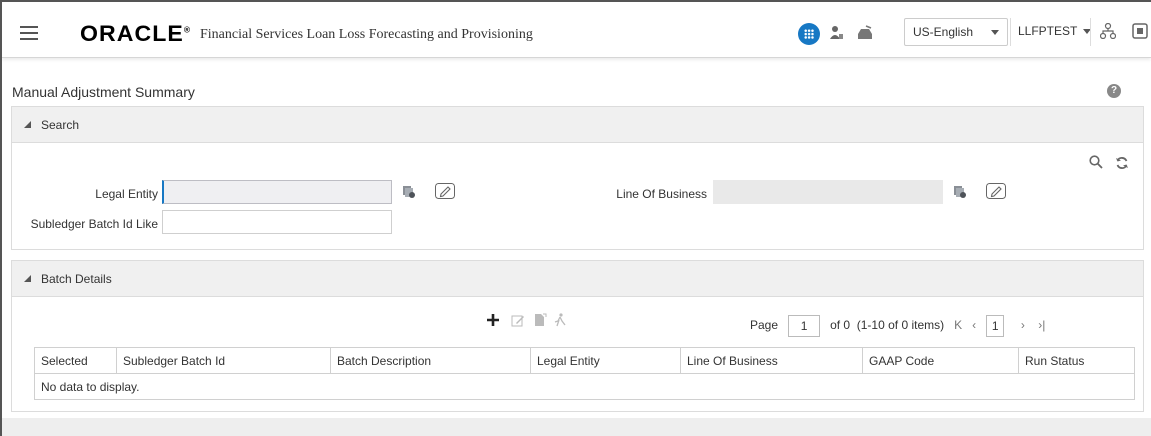 The width and height of the screenshot is (1151, 436). Describe the element at coordinates (764, 325) in the screenshot. I see `page-label: Page` at that location.